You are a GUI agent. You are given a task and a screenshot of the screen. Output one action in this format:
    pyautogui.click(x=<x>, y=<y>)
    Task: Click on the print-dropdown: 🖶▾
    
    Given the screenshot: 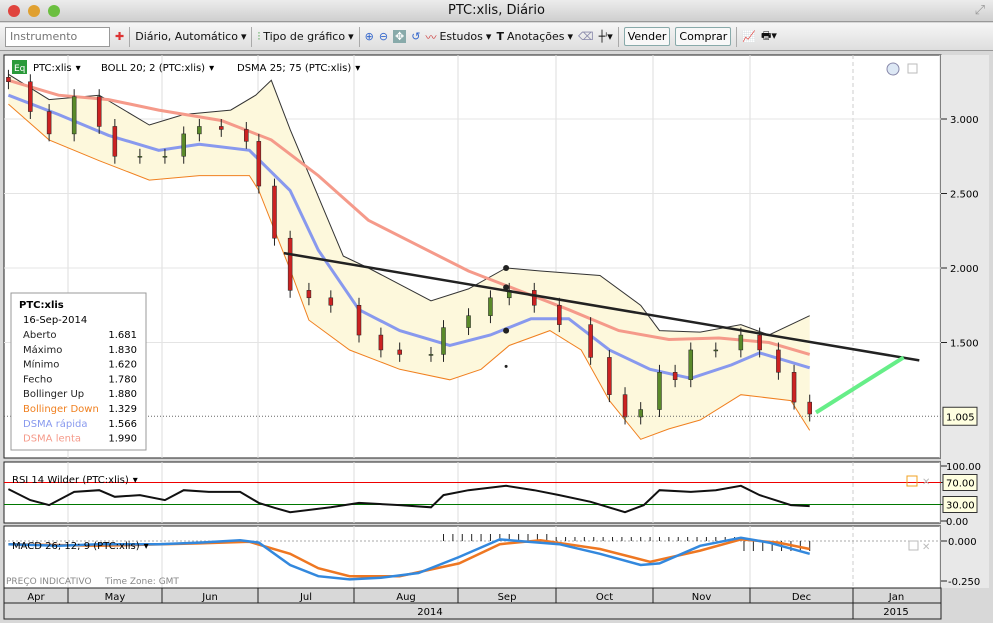 What is the action you would take?
    pyautogui.click(x=769, y=36)
    